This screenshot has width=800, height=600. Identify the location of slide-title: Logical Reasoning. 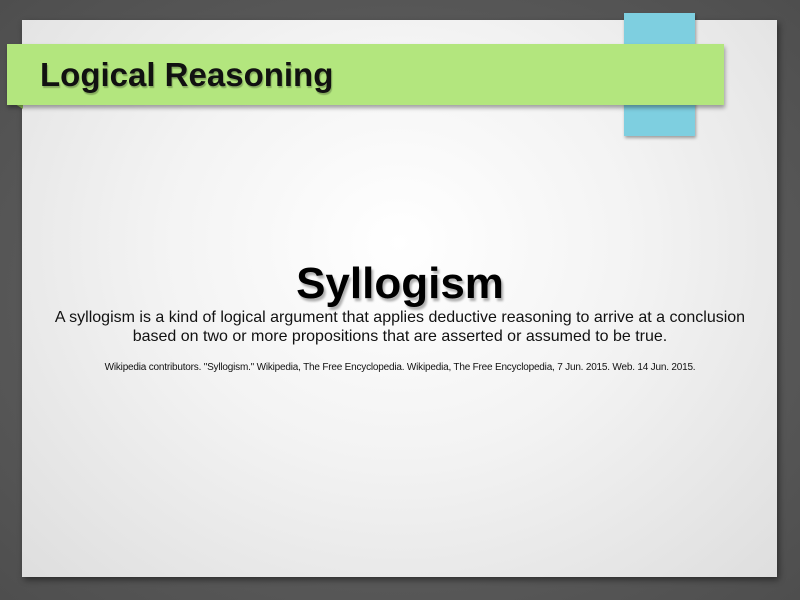
(187, 74).